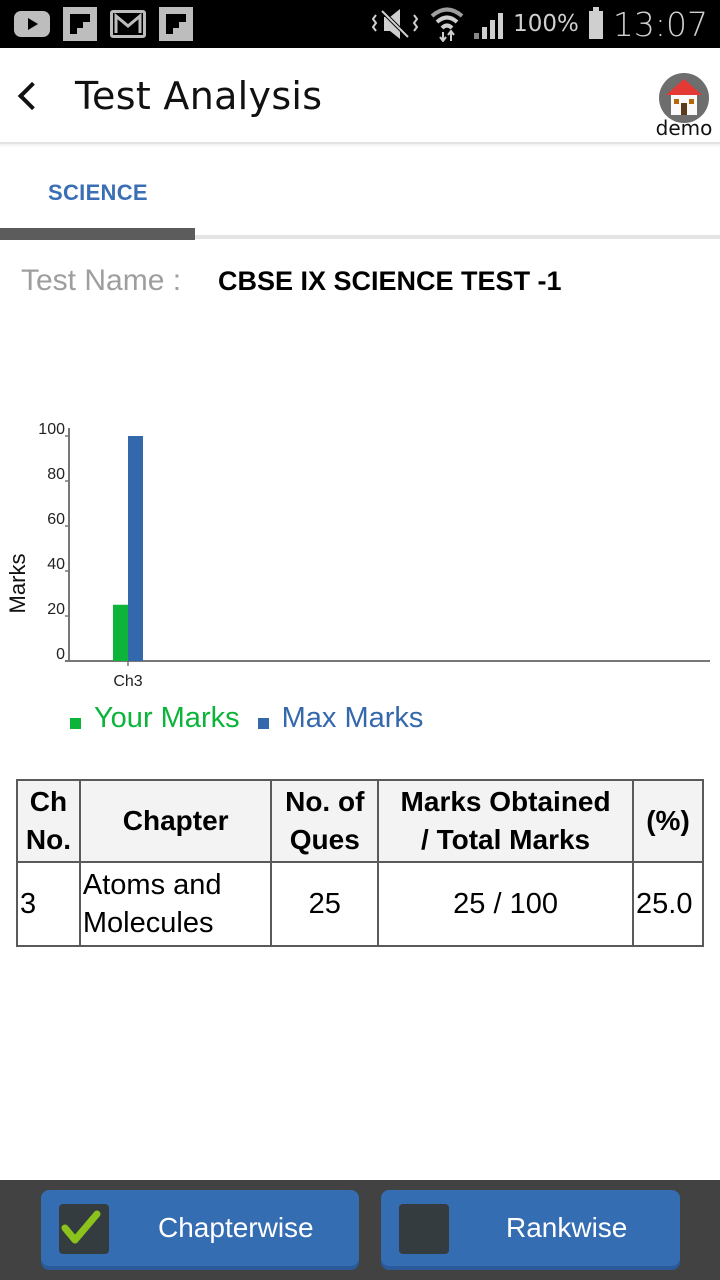 The height and width of the screenshot is (1280, 720). Describe the element at coordinates (236, 1227) in the screenshot. I see `button-label: Chapterwise` at that location.